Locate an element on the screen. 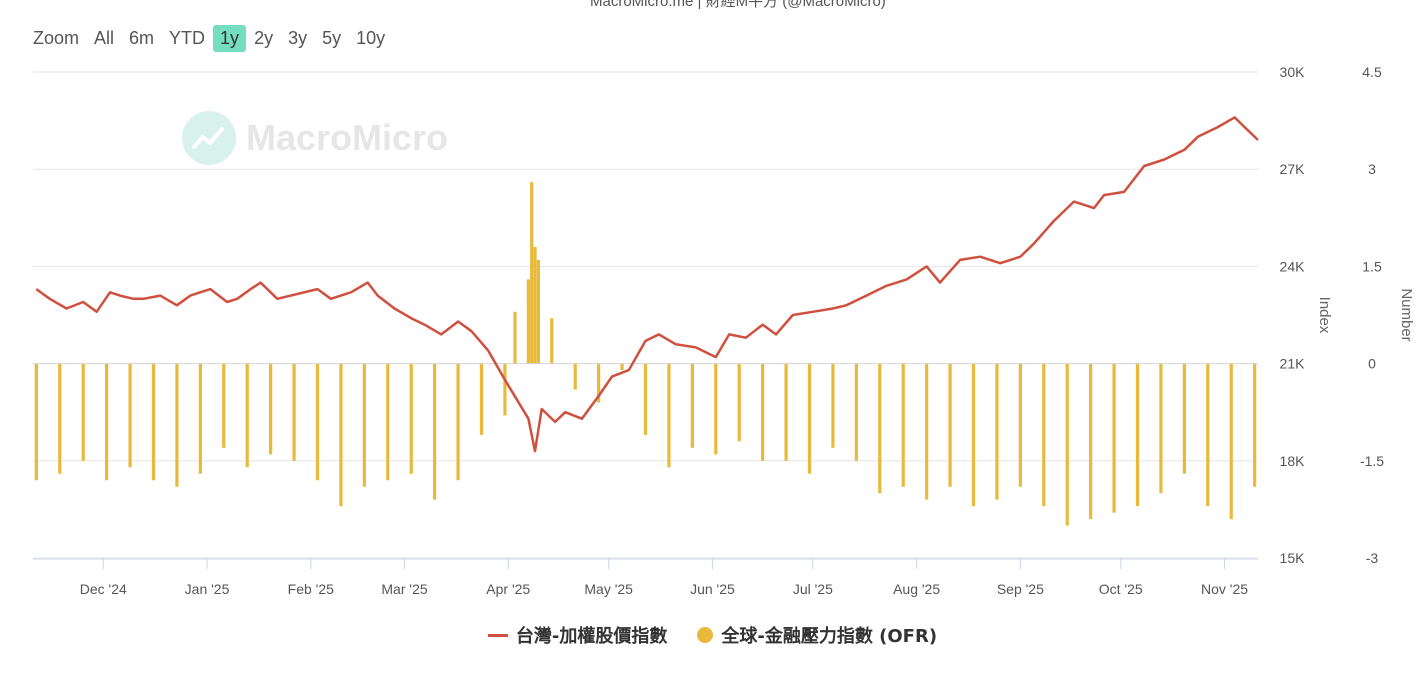 This screenshot has width=1425, height=693. x-tick-label: Nov '25 is located at coordinates (1224, 589).